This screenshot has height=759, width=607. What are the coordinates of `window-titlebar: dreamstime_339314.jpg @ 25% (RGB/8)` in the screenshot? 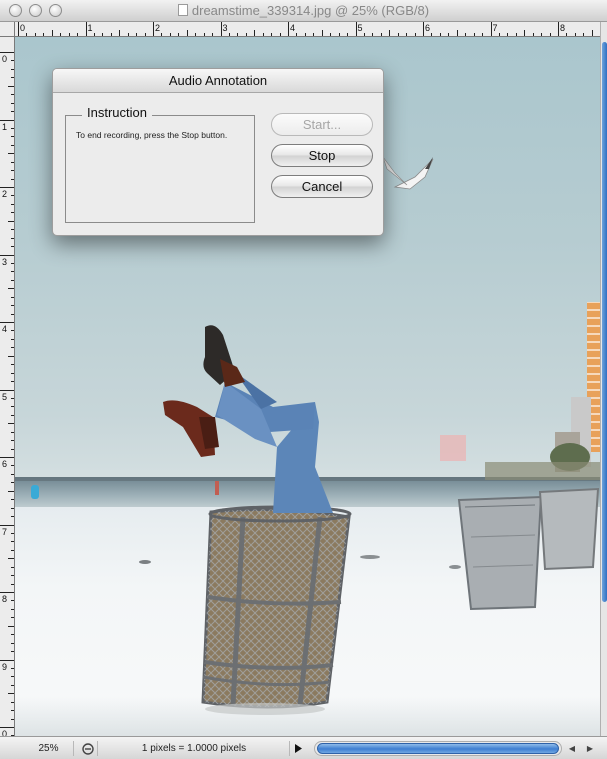 It's located at (303, 11).